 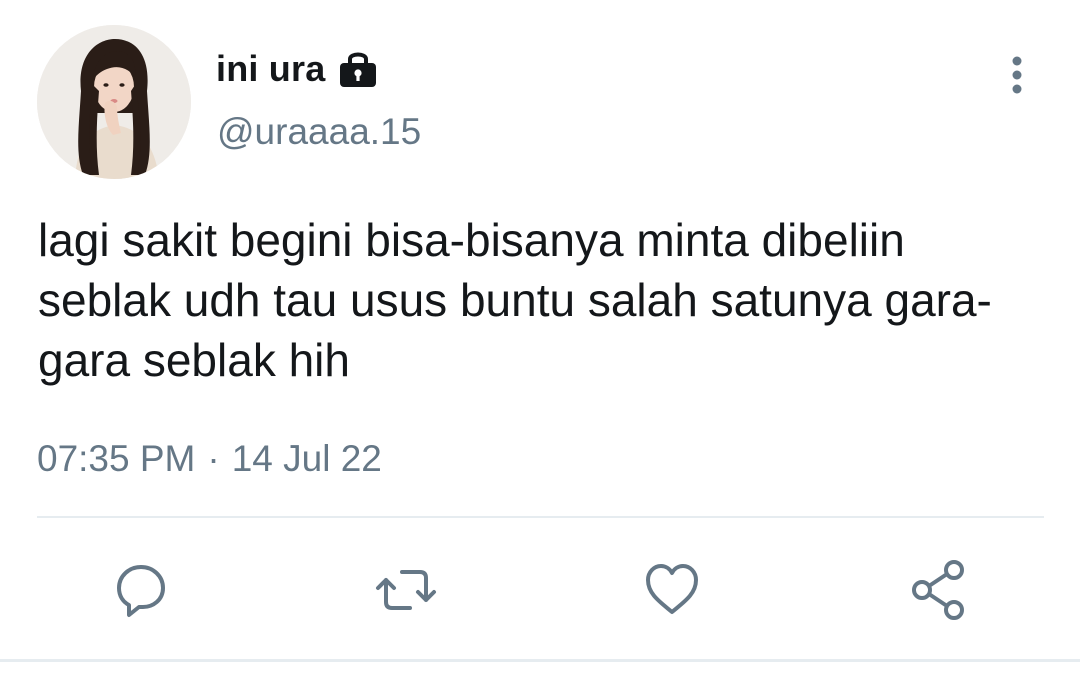 I want to click on display-name: ini ura, so click(x=270, y=69).